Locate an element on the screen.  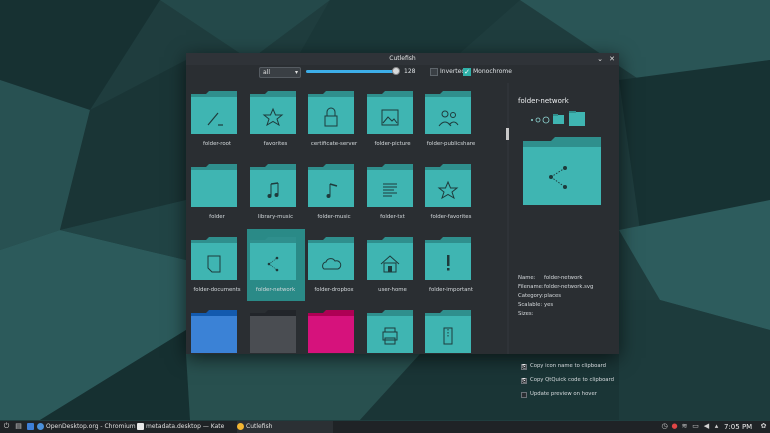
clock: 7:05 PM is located at coordinates (738, 427).